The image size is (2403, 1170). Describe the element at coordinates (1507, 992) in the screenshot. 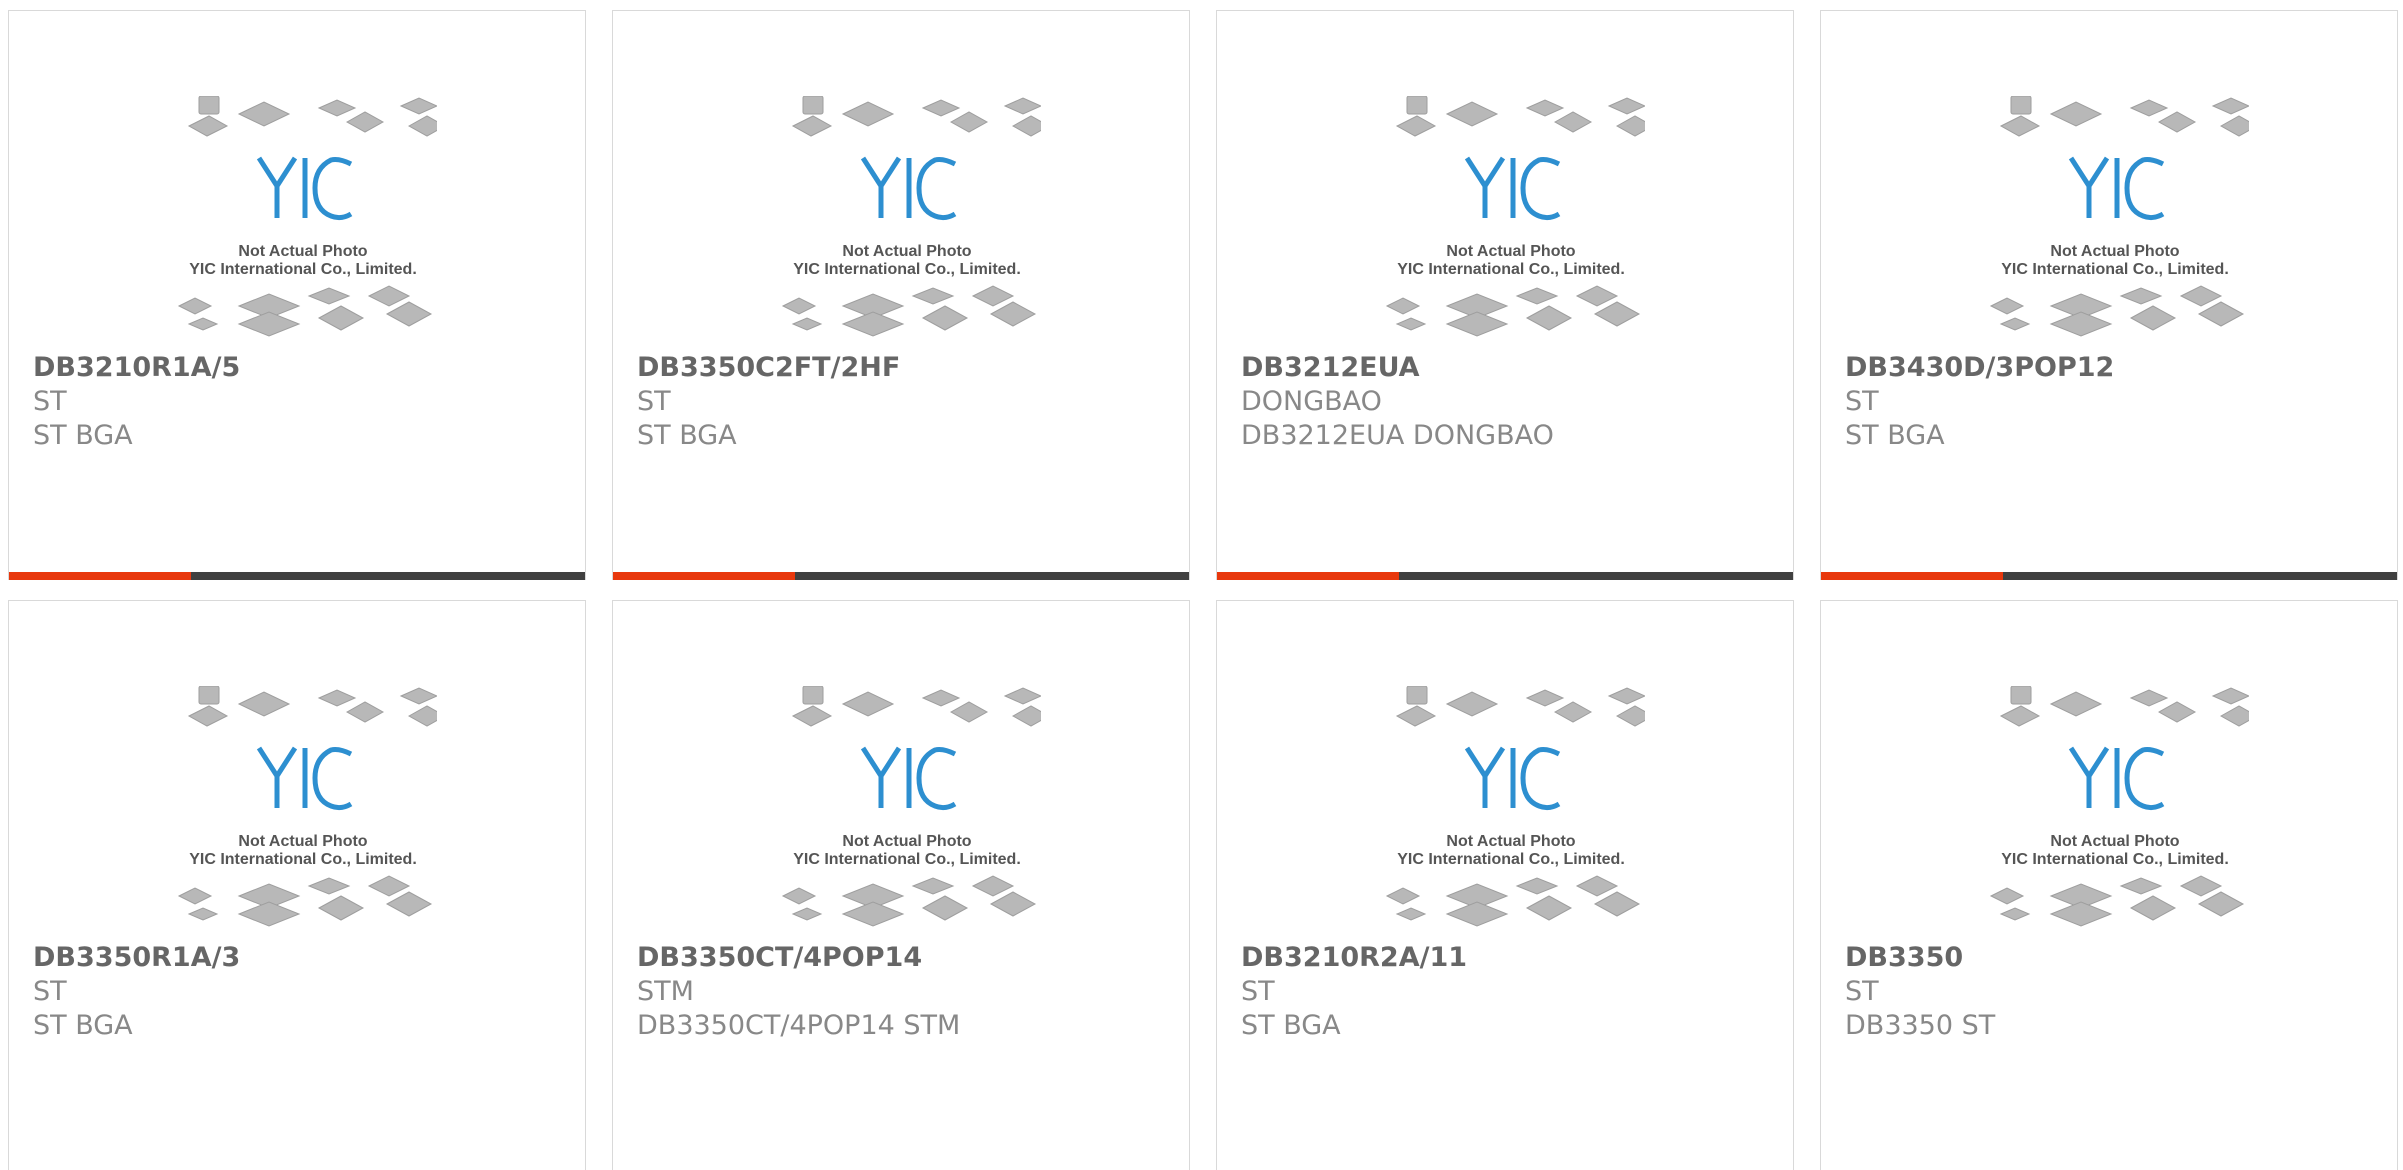

I see `product-info: DB3210R2A/11 ST ST BGA` at that location.